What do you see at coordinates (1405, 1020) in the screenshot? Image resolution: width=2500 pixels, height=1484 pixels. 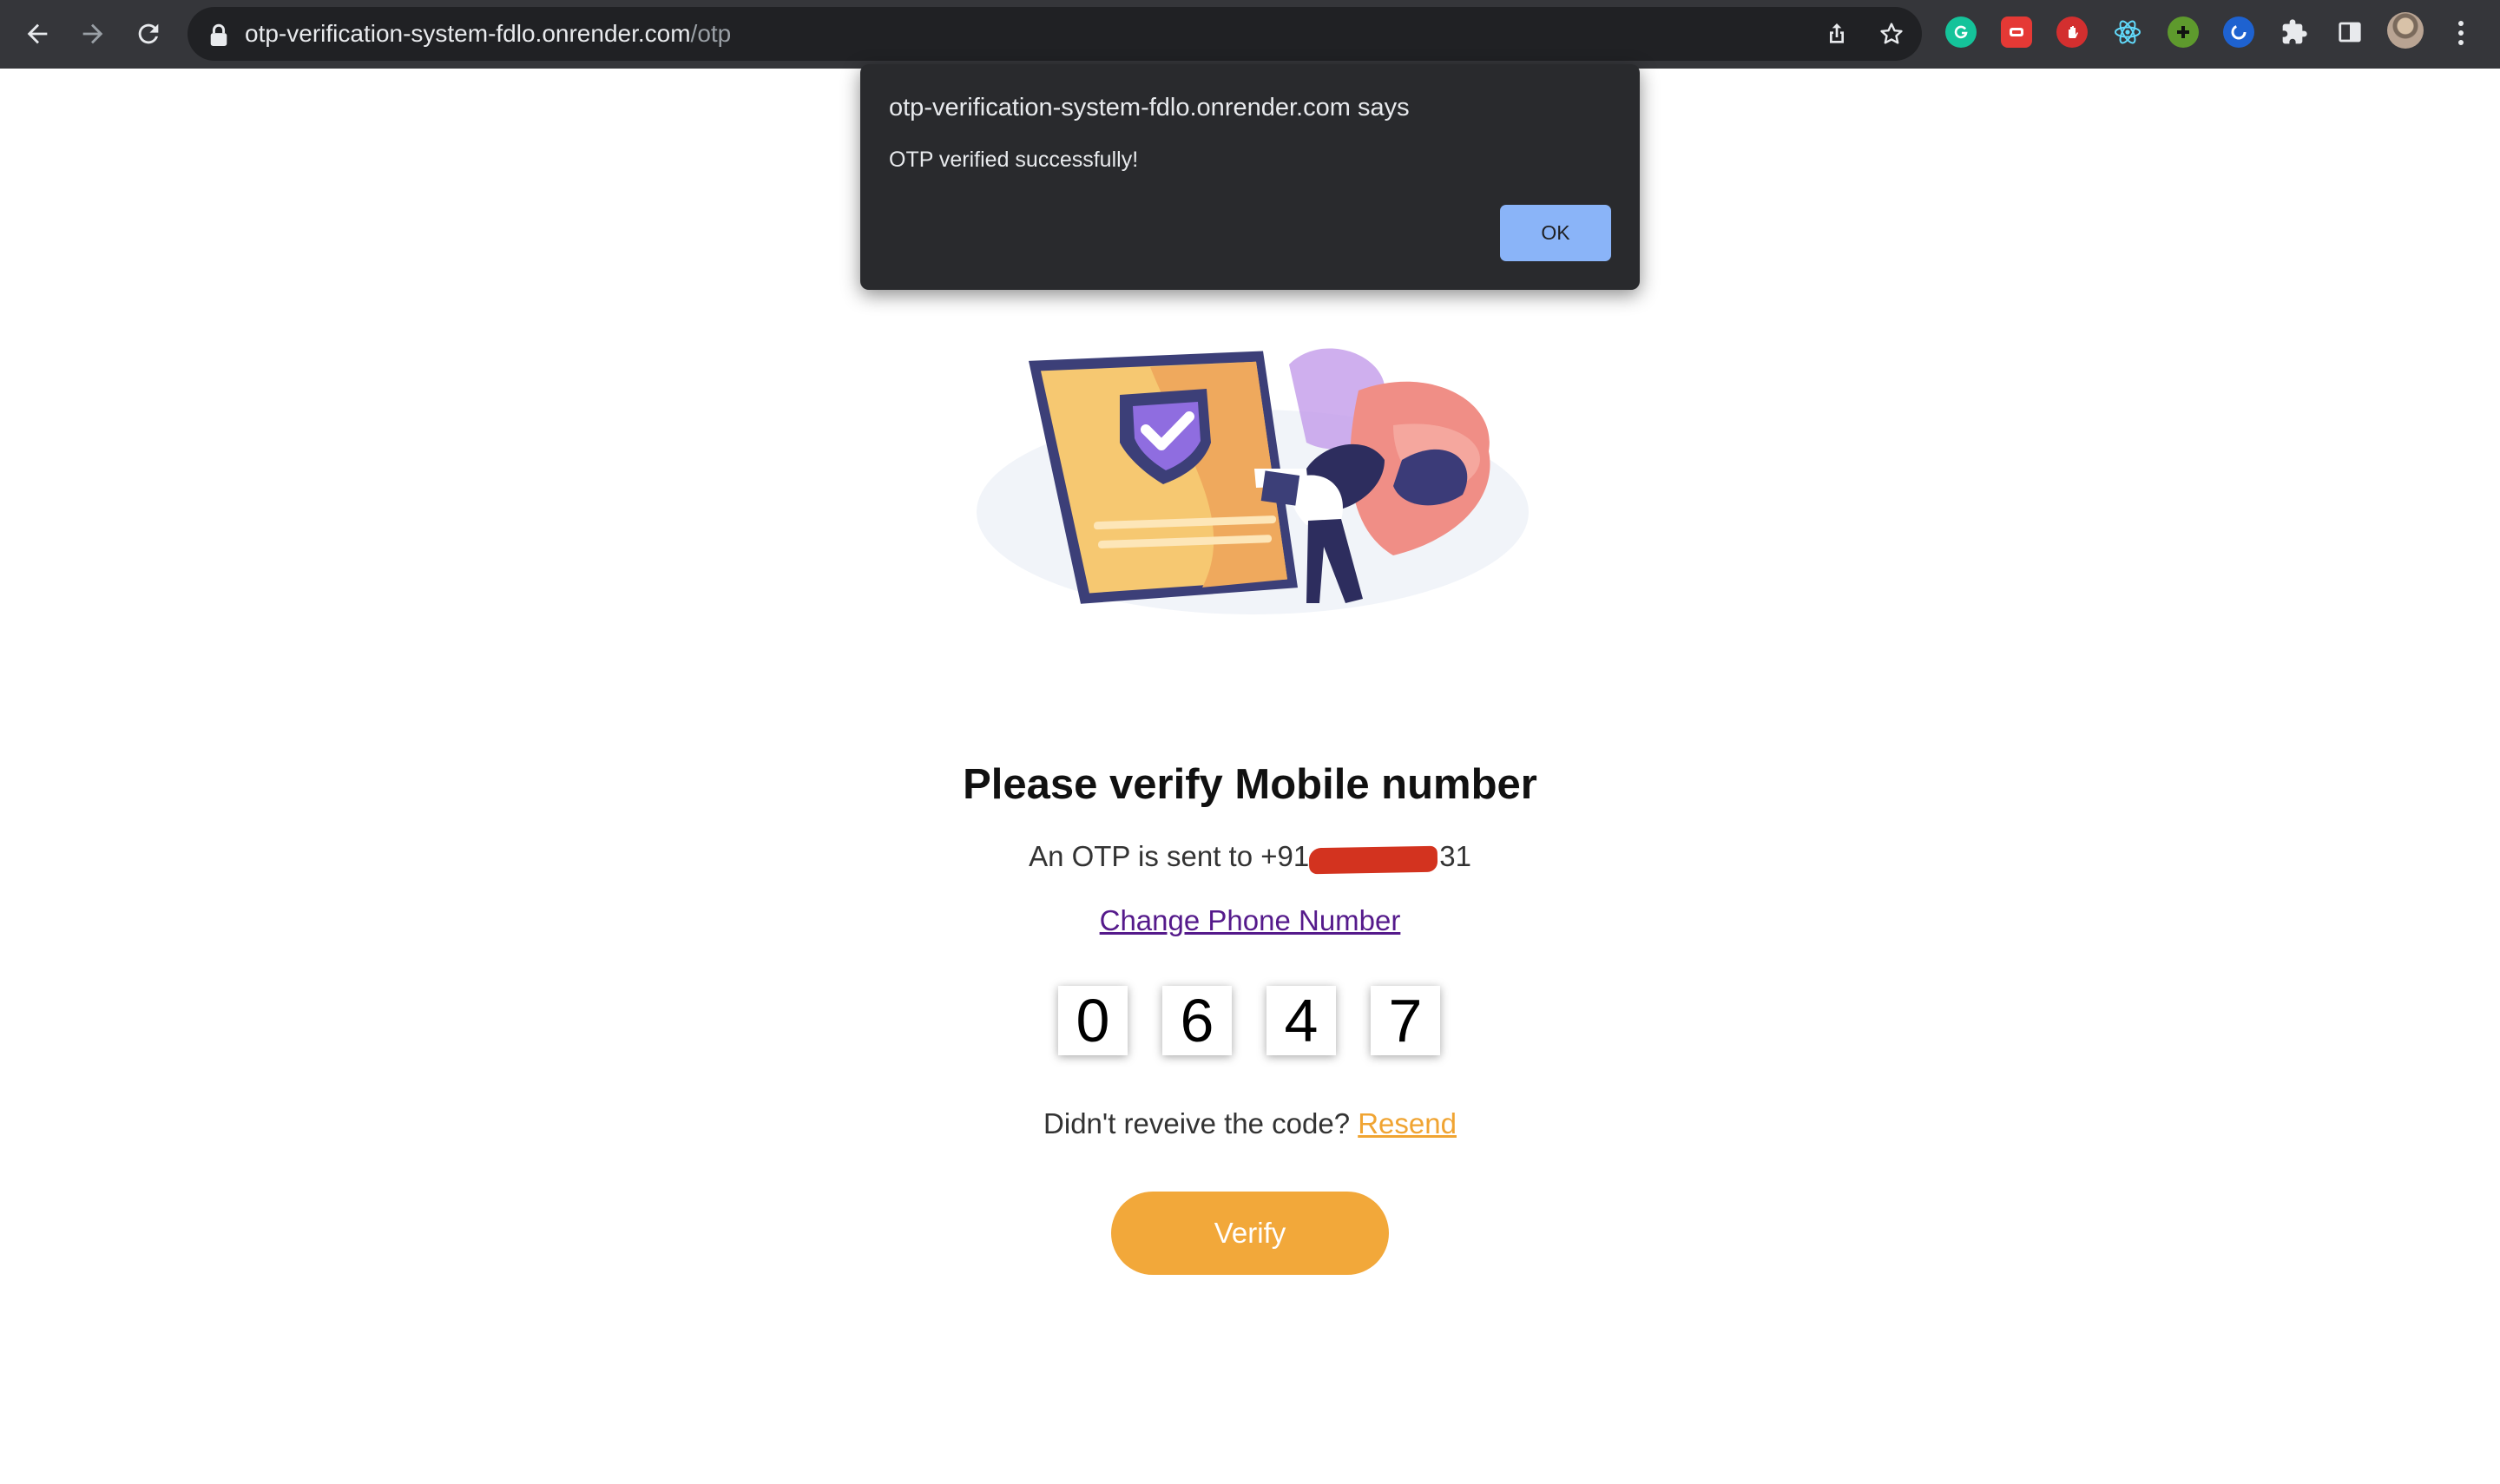 I see `otp-digit-input: 7` at bounding box center [1405, 1020].